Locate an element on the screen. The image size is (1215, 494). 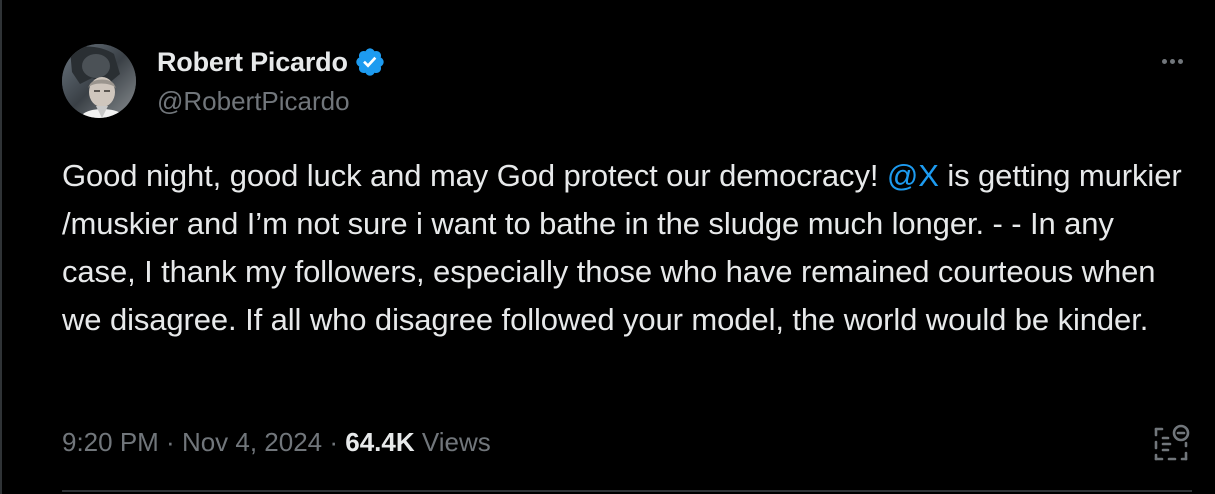
author-name: Robert Picardo is located at coordinates (252, 62).